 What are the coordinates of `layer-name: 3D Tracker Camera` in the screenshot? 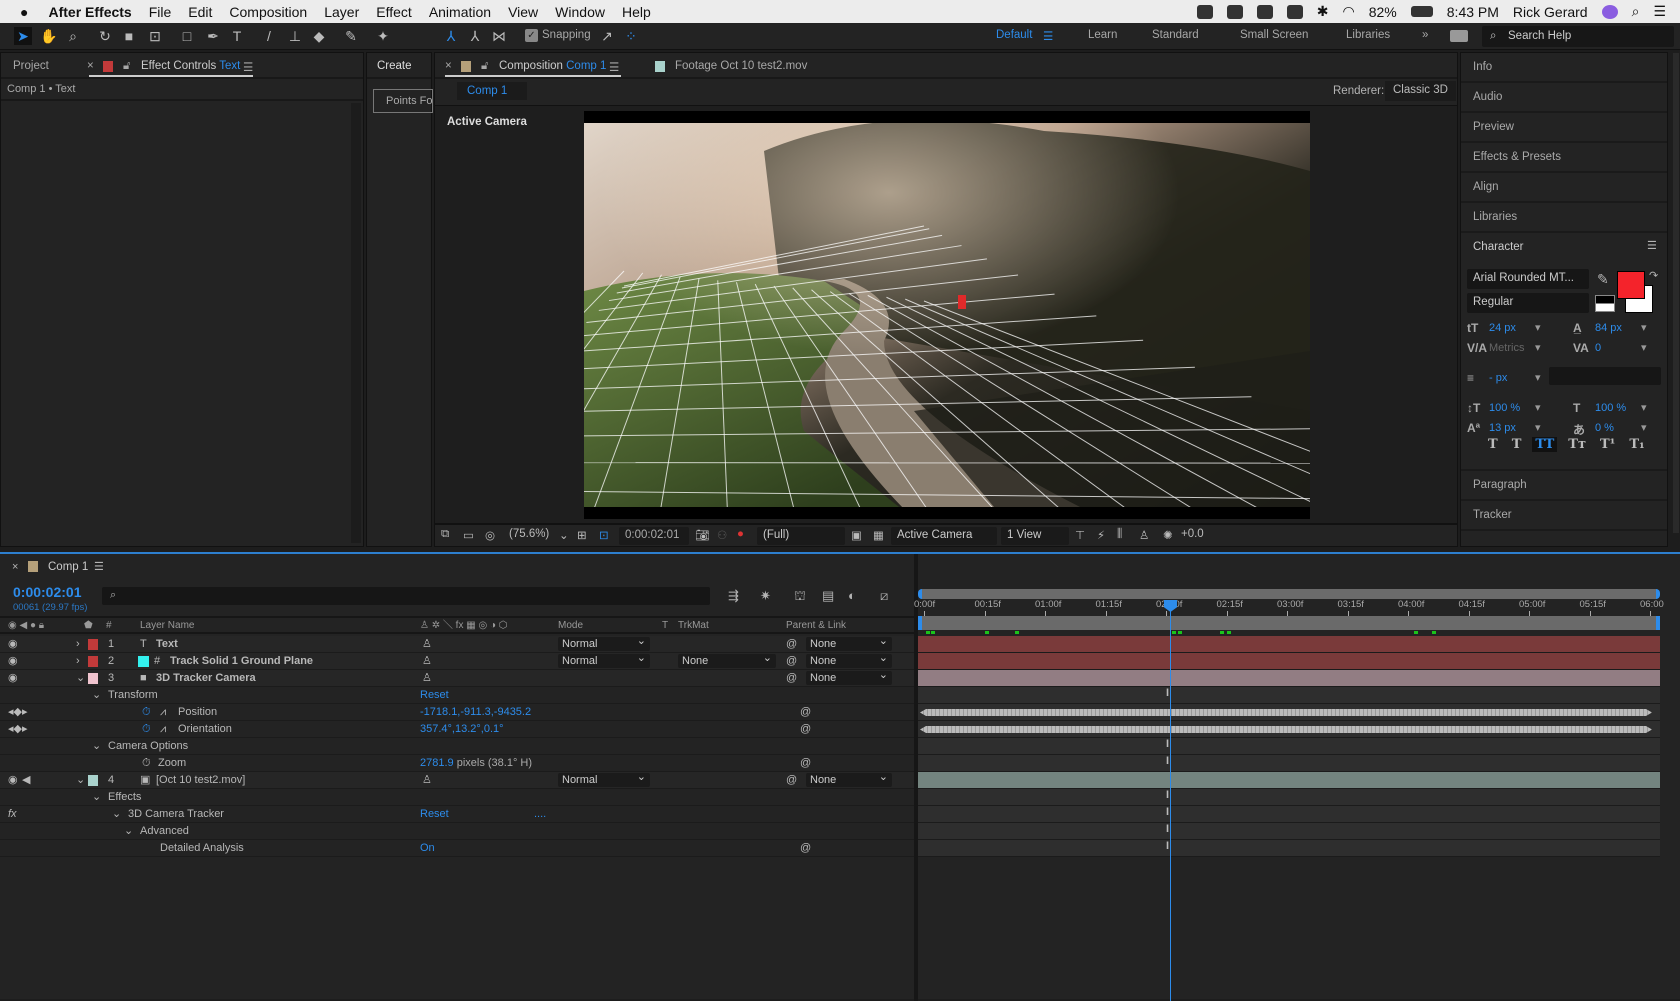 It's located at (206, 678).